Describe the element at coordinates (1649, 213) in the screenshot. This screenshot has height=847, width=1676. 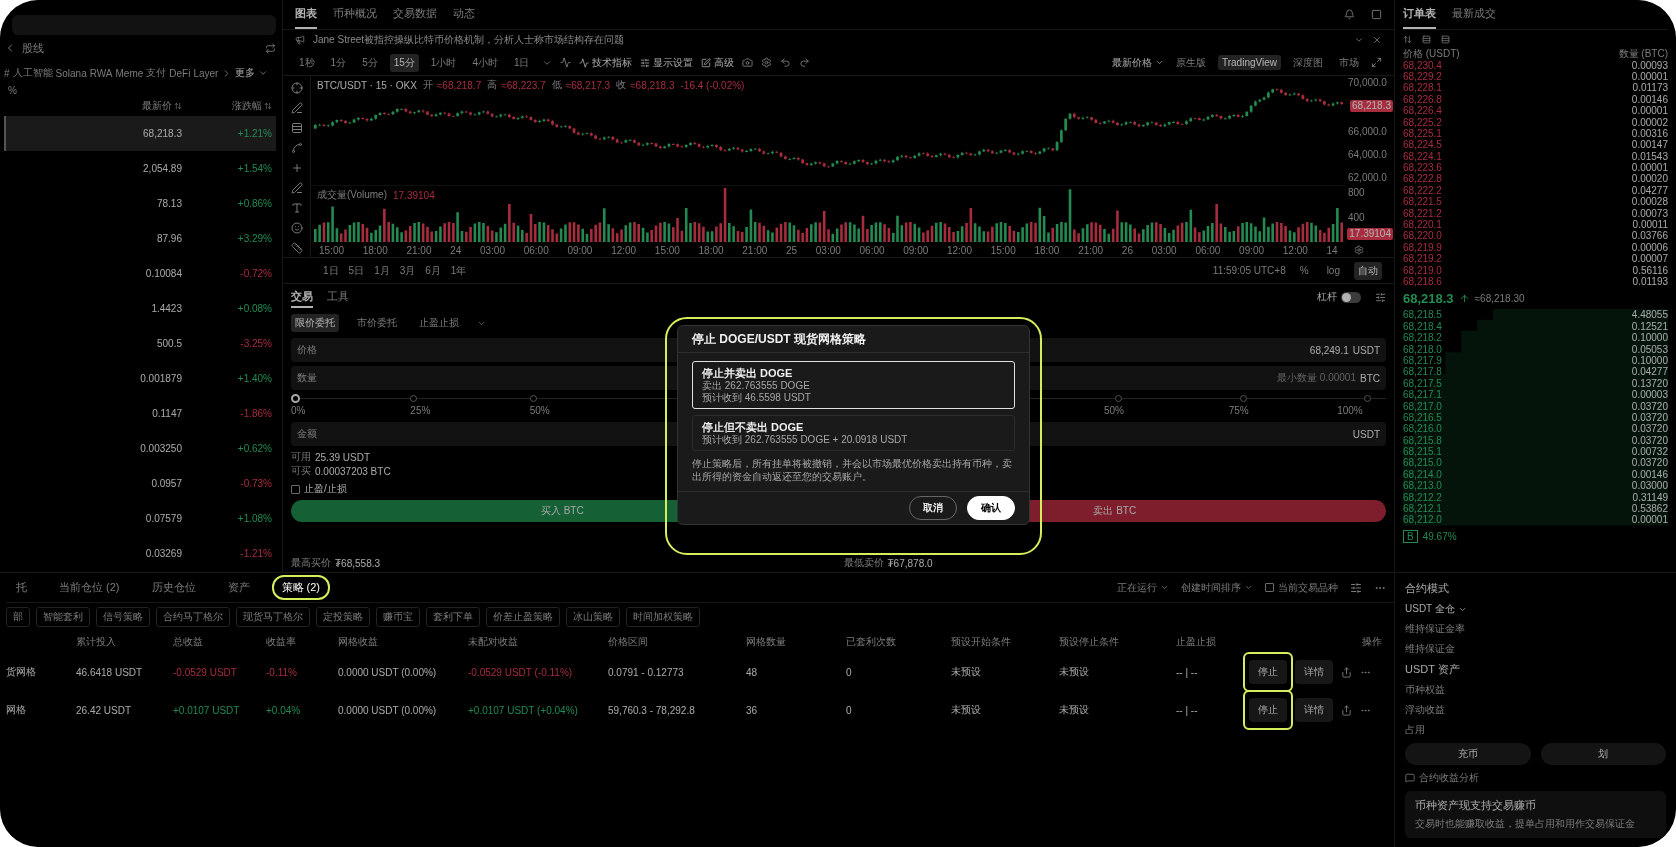
I see `ask-amount: 0.00073` at that location.